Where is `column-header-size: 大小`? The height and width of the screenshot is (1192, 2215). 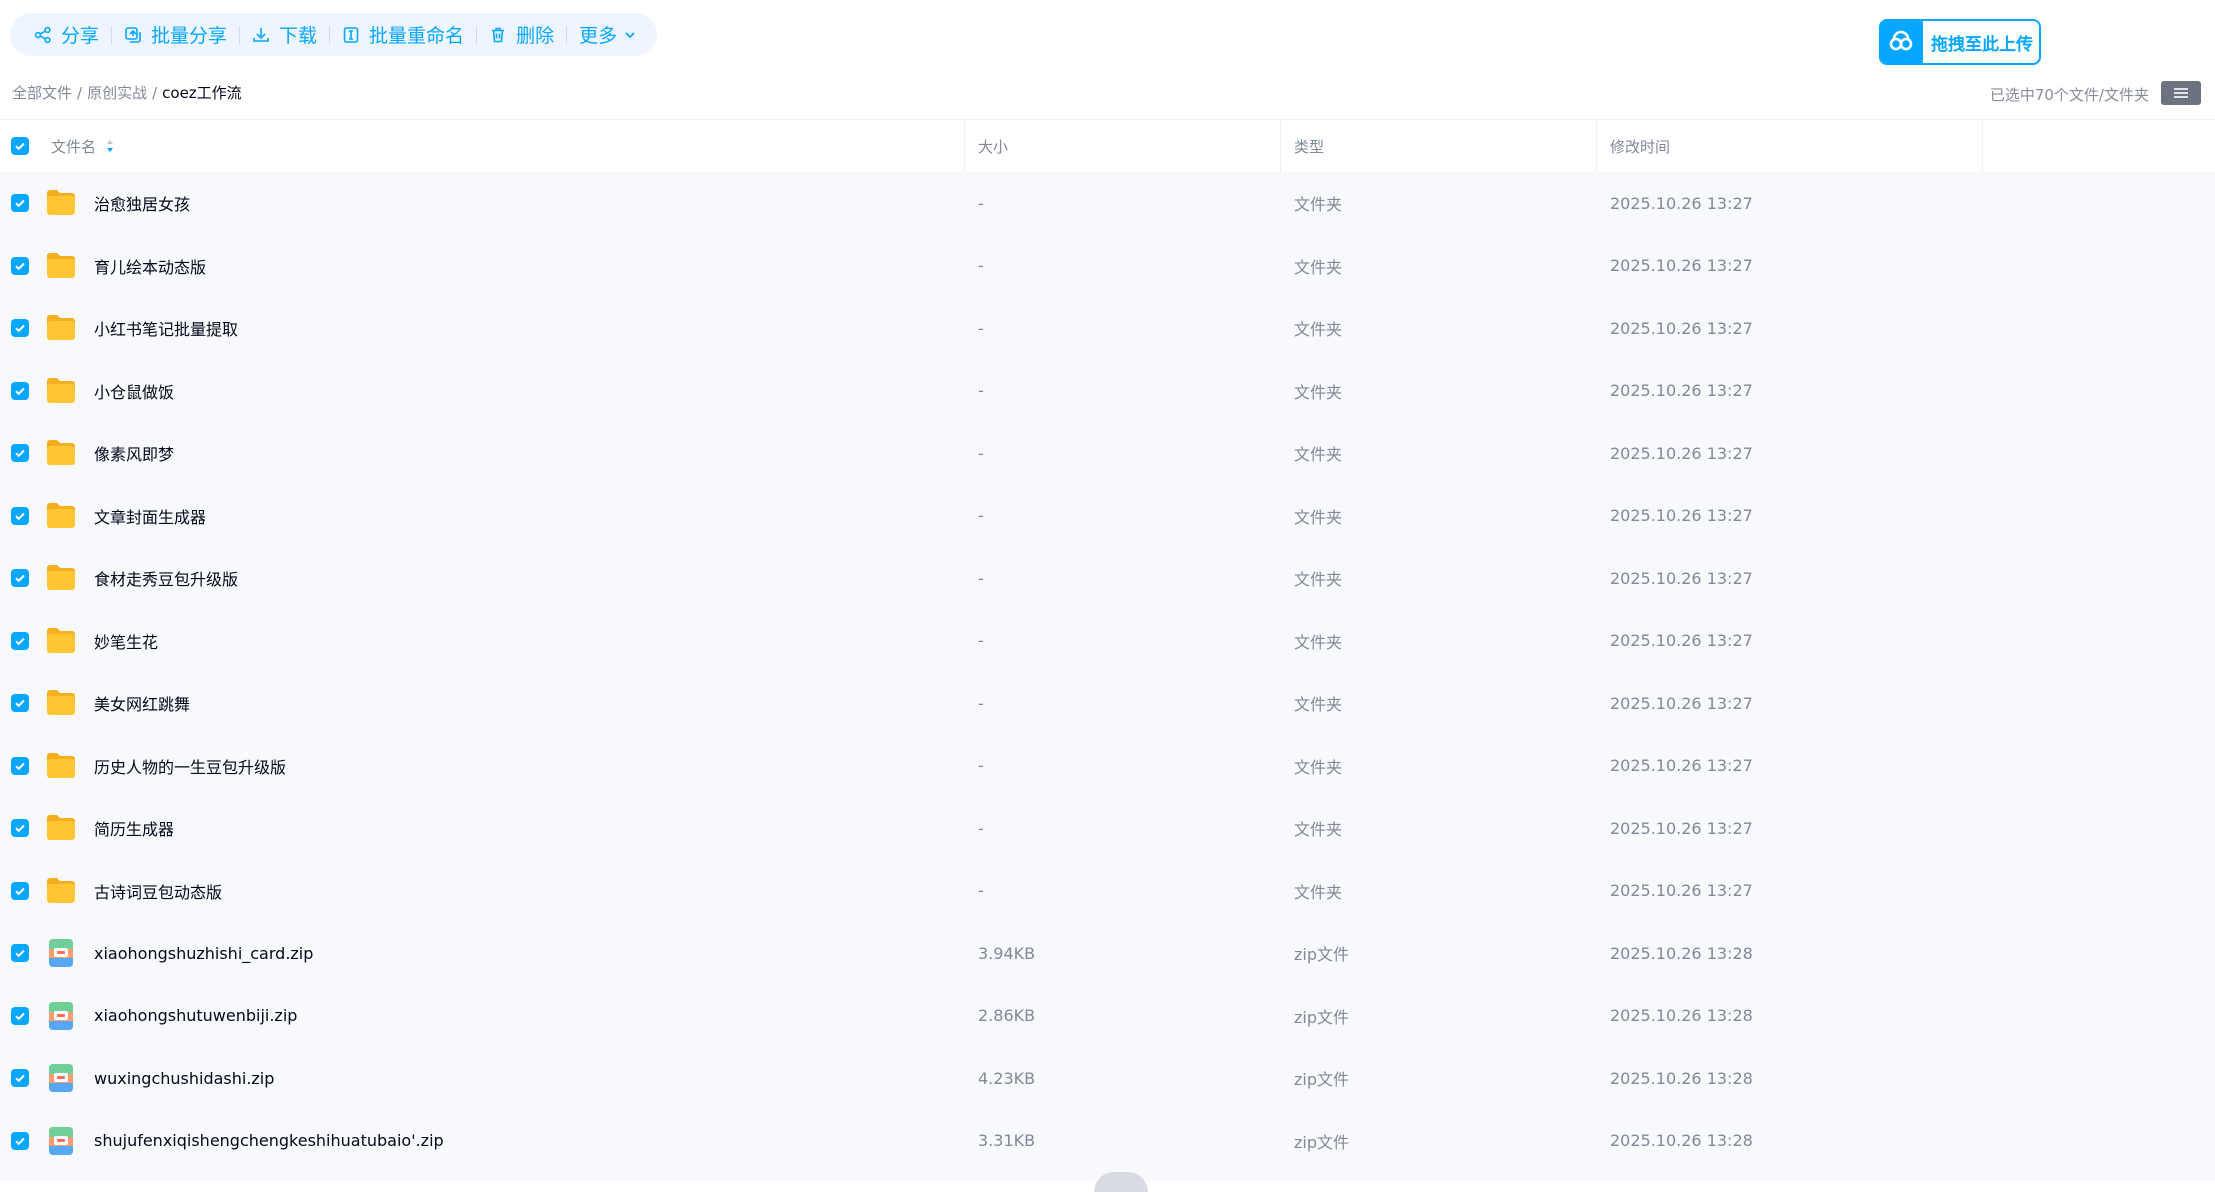 column-header-size: 大小 is located at coordinates (993, 146).